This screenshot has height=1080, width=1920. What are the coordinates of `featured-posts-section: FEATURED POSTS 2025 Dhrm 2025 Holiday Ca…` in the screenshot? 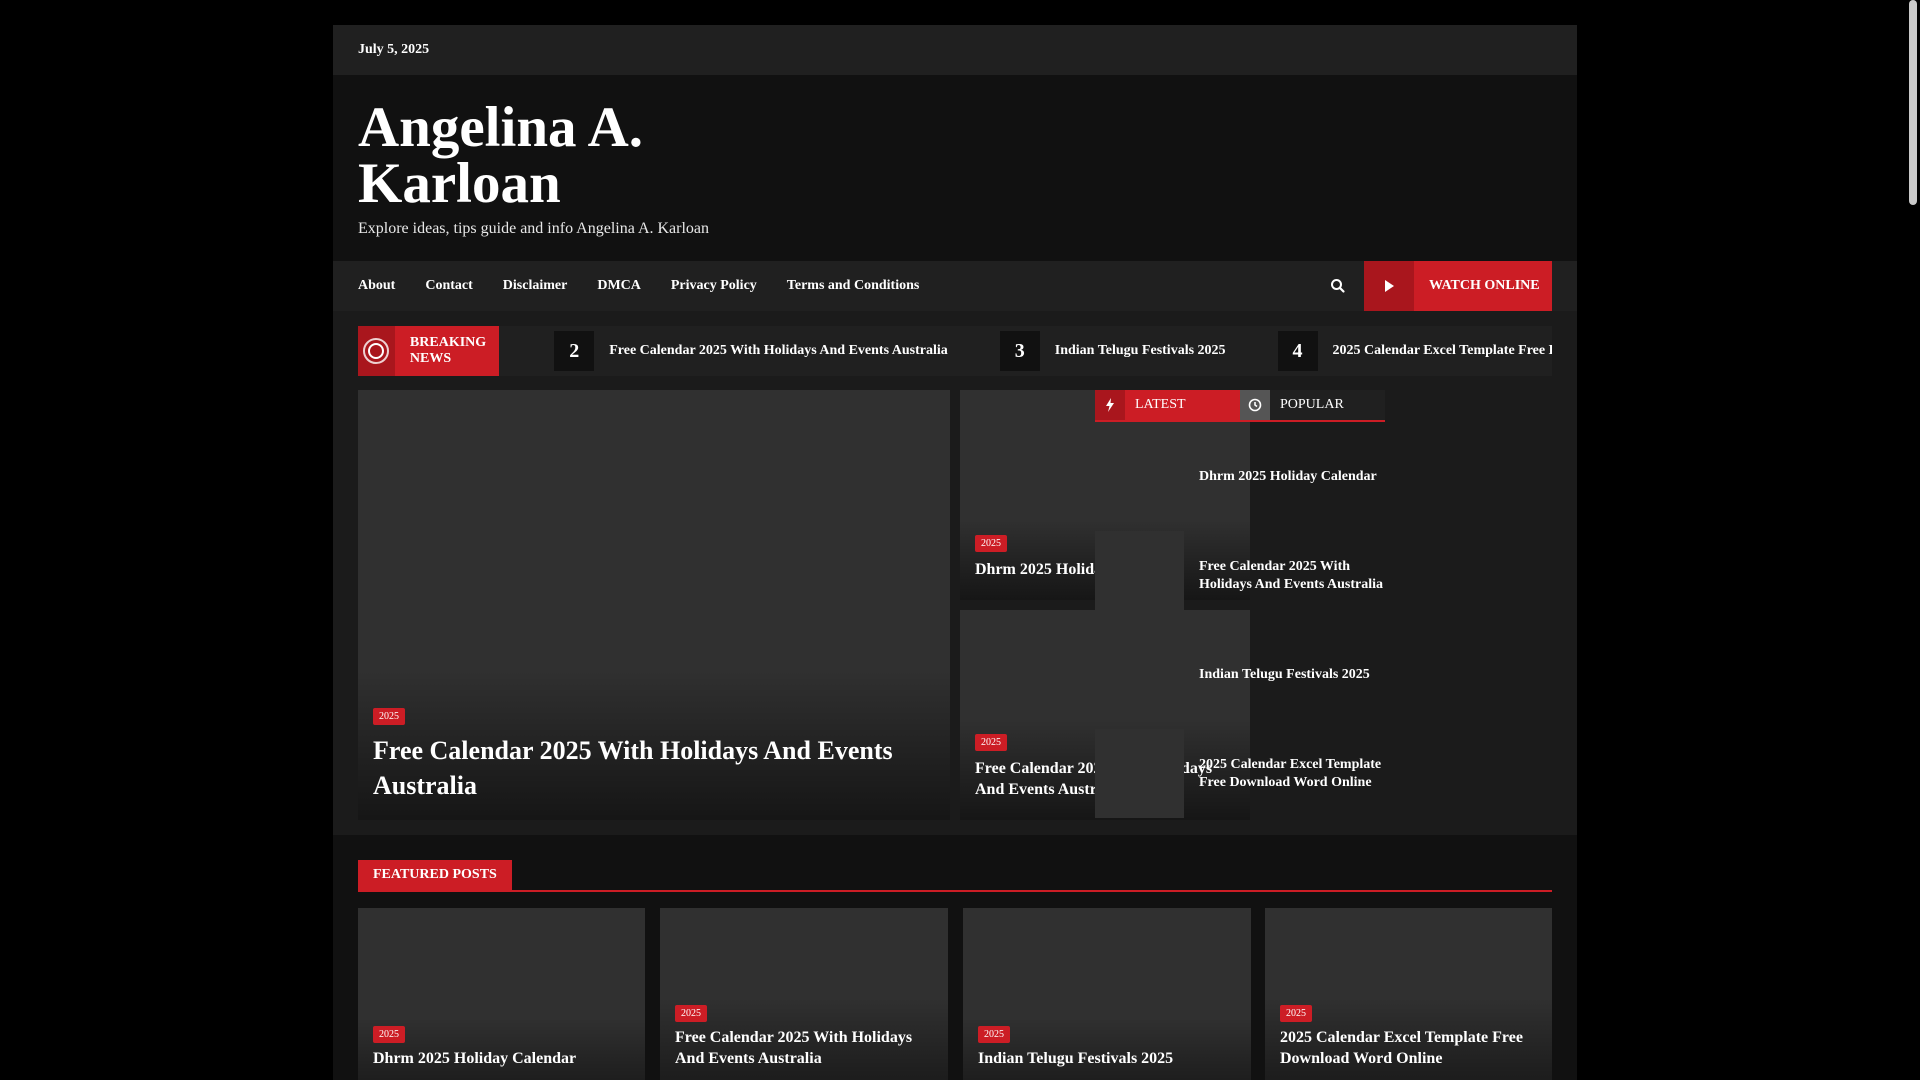 It's located at (955, 957).